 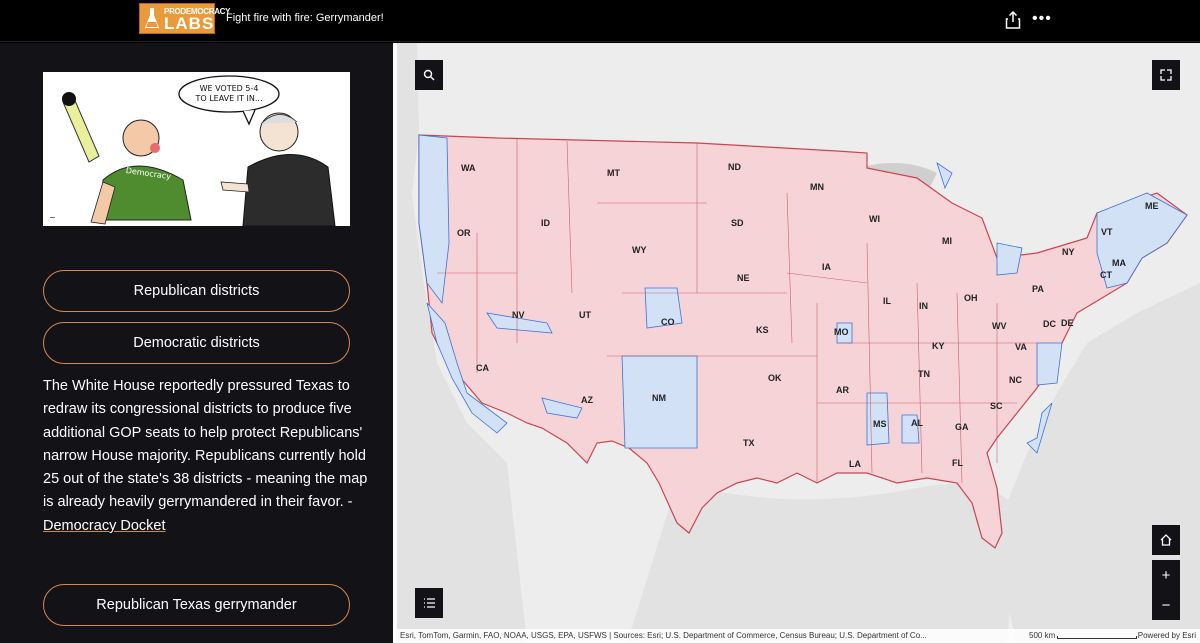 I want to click on svg-text: GA, so click(x=962, y=427).